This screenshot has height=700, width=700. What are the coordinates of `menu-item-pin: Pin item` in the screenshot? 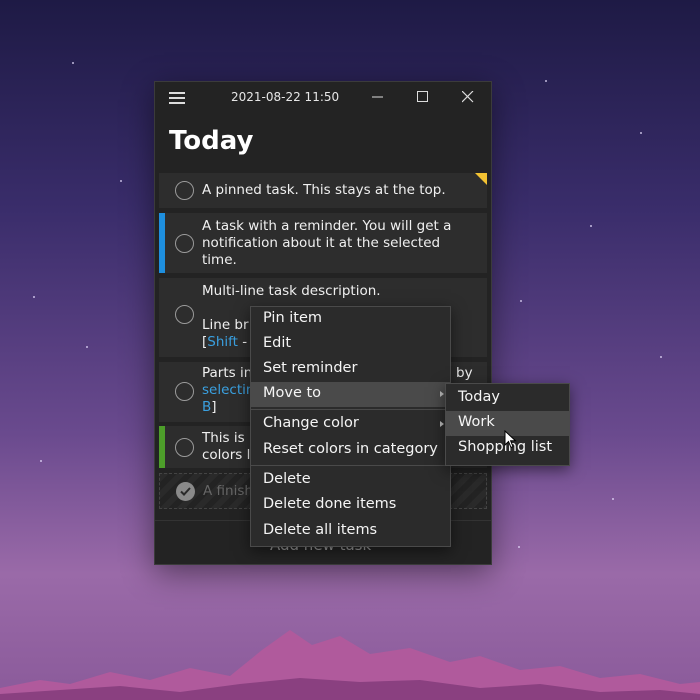 It's located at (350, 319).